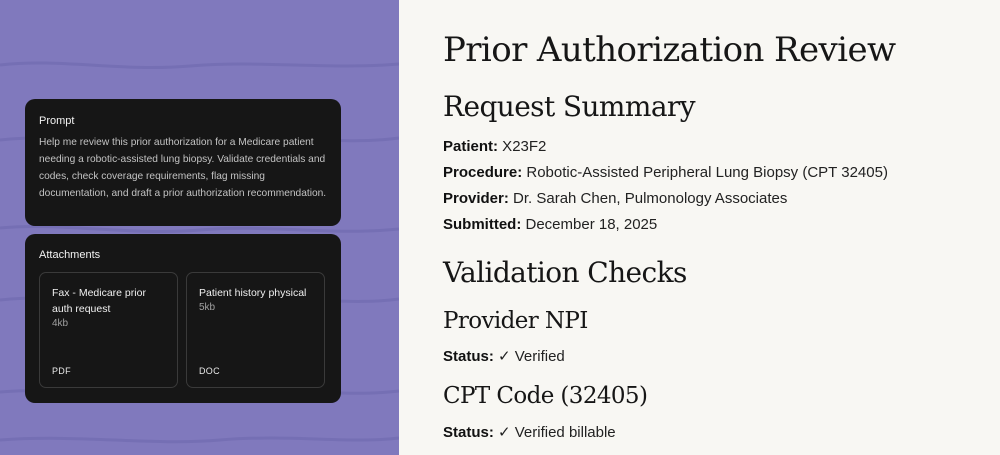  I want to click on patient-line: Patient: X23F2, so click(494, 146).